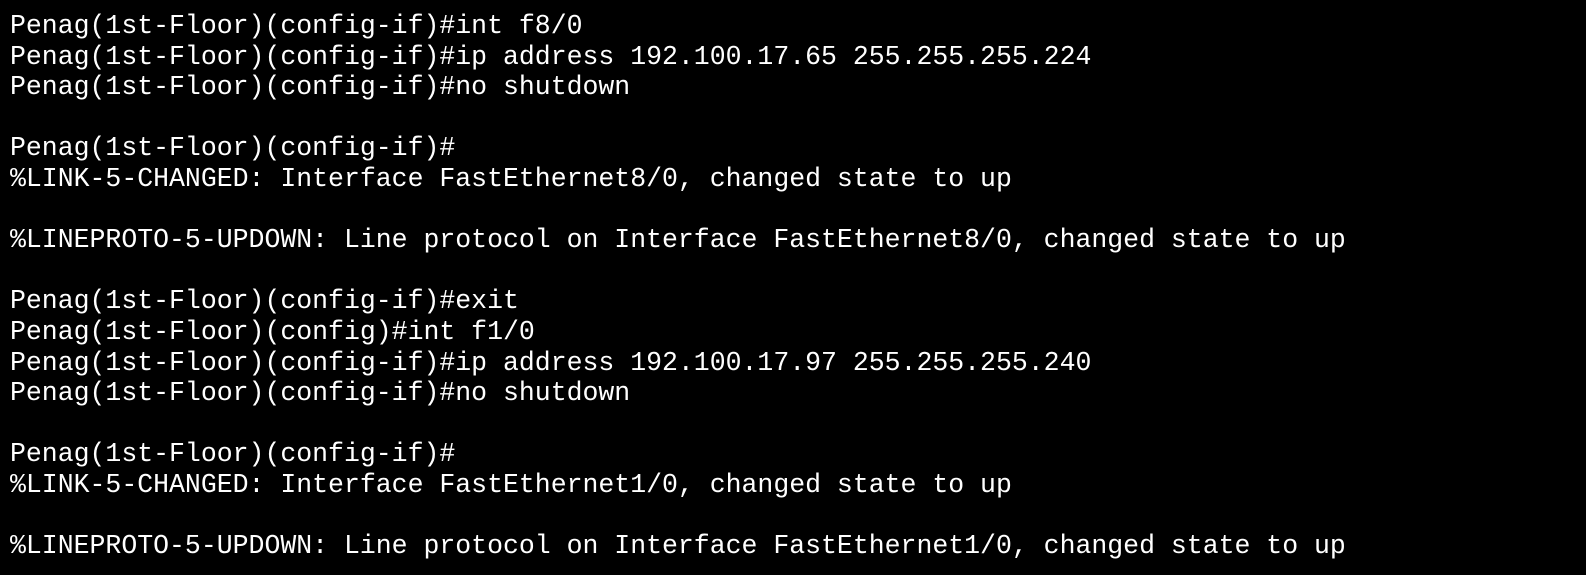 The height and width of the screenshot is (575, 1586). I want to click on terminal-line: Penag(1st-Floor)(config-if)#int f8/0, so click(296, 26).